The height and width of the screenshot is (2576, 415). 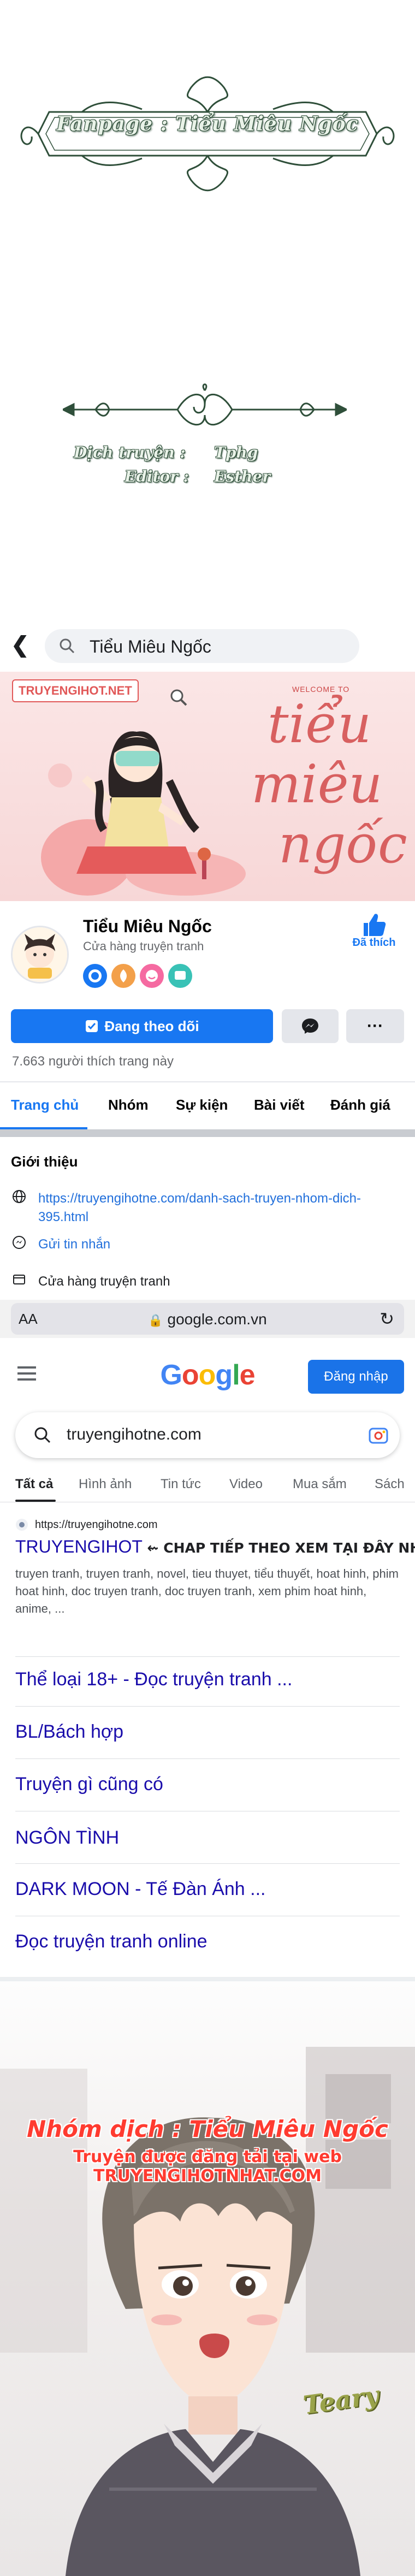 What do you see at coordinates (171, 1375) in the screenshot?
I see `google-logo-letter: G` at bounding box center [171, 1375].